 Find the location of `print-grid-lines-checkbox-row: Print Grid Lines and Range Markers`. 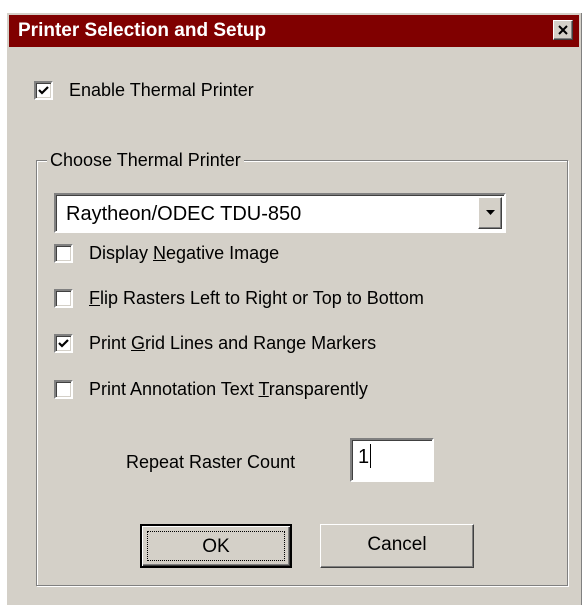

print-grid-lines-checkbox-row: Print Grid Lines and Range Markers is located at coordinates (215, 343).